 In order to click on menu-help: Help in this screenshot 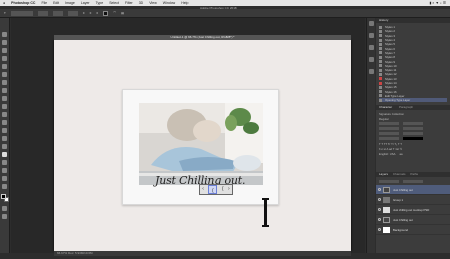, I will do `click(184, 3)`.